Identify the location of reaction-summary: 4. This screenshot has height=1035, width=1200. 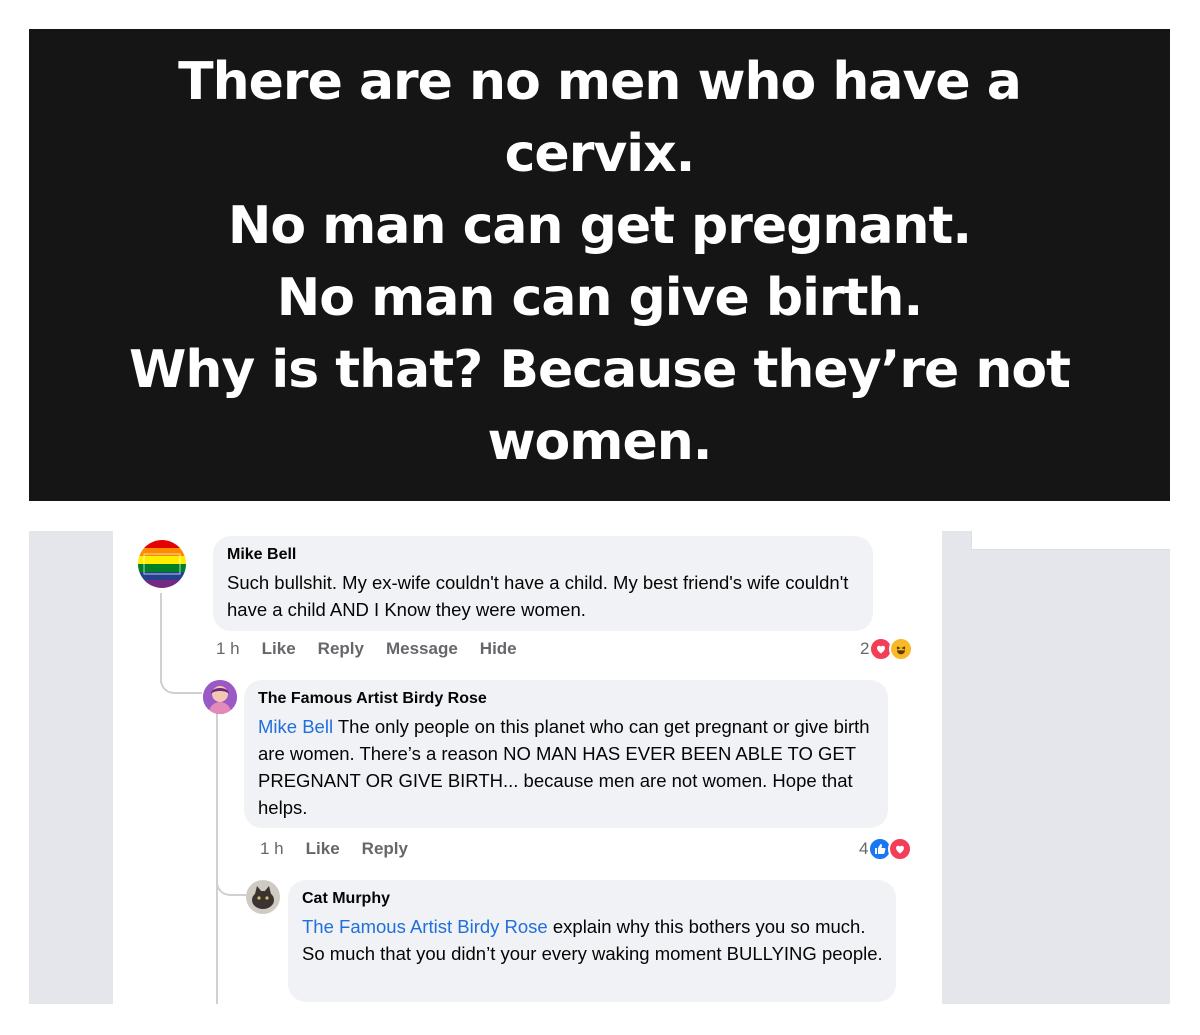
(886, 849).